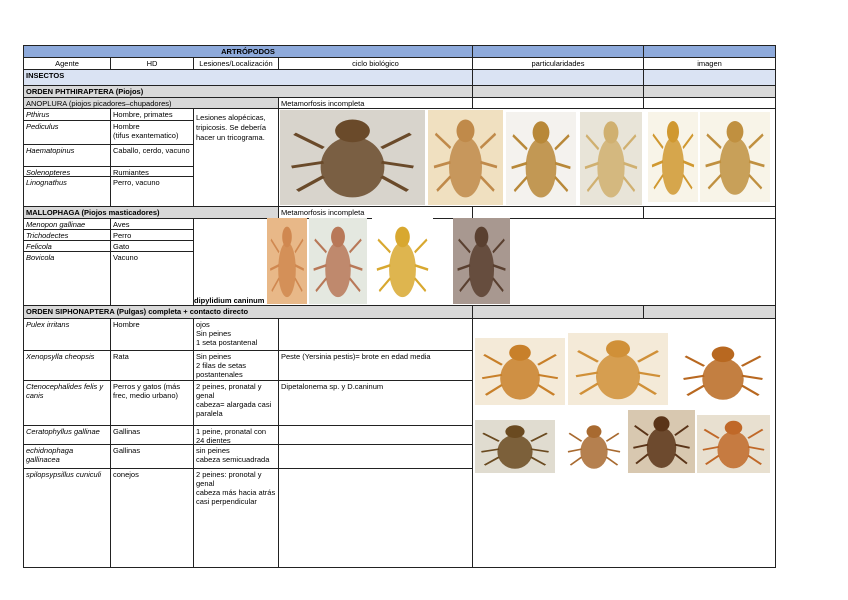 The height and width of the screenshot is (600, 848). Describe the element at coordinates (152, 132) in the screenshot. I see `hd-cell: Hombre (tifus exantematico)` at that location.